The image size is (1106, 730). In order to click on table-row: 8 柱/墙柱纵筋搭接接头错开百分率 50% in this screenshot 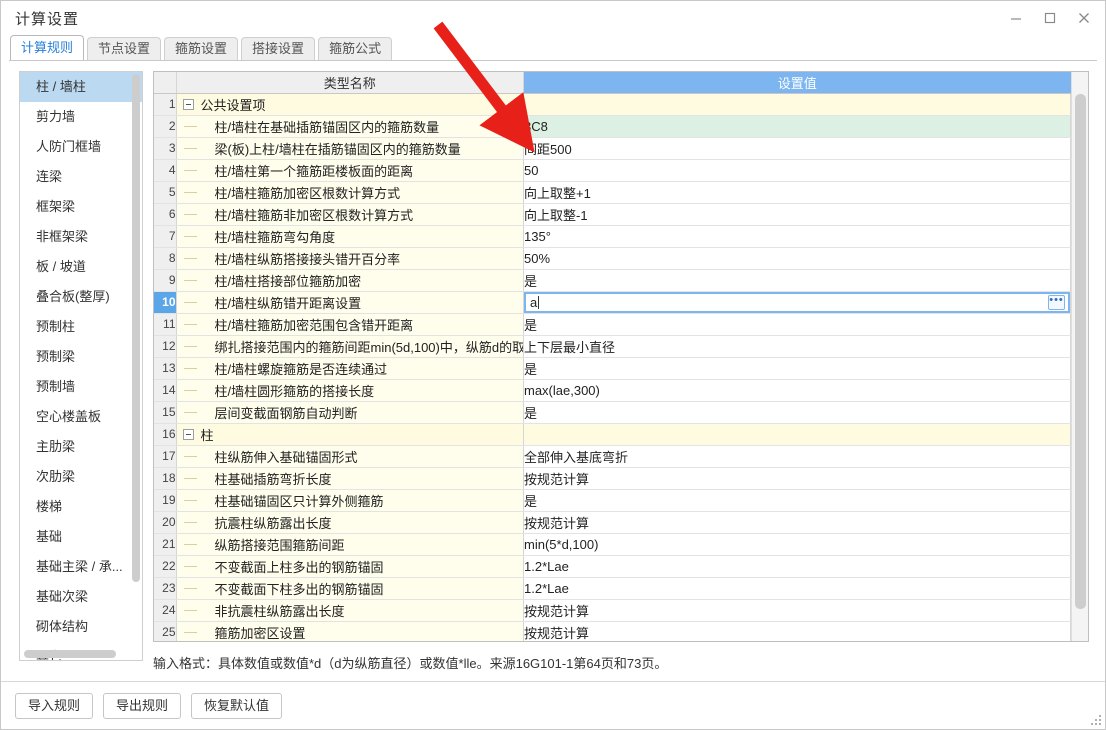, I will do `click(612, 258)`.